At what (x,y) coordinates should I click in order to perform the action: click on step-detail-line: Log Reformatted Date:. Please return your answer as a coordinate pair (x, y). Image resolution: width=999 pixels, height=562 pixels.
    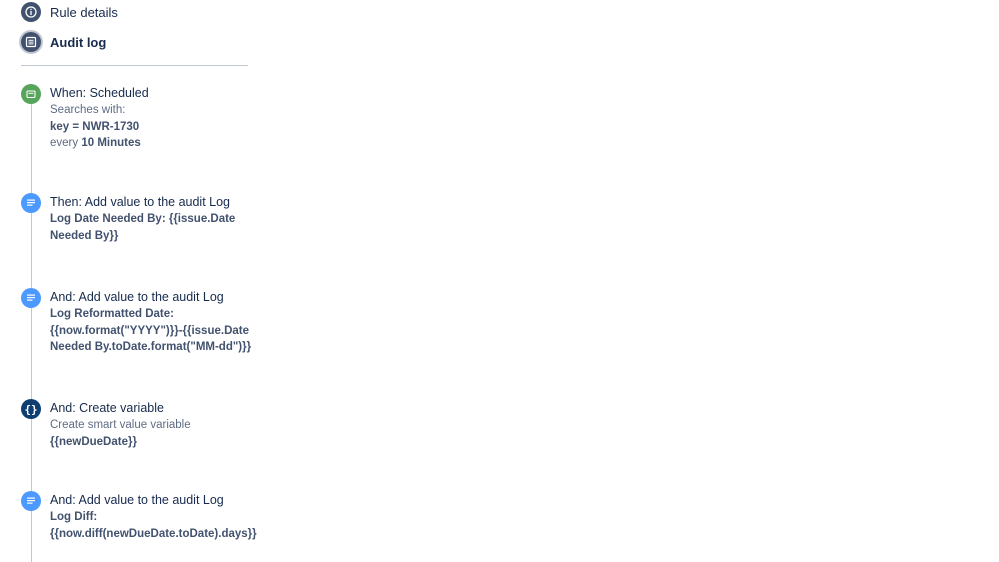
    Looking at the image, I should click on (112, 314).